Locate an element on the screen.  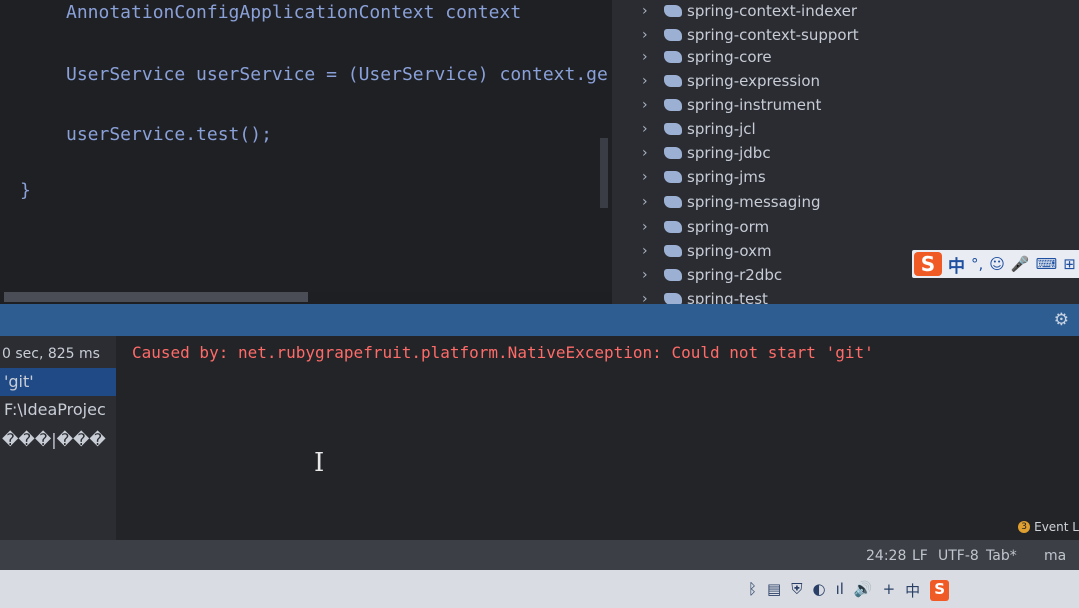
tree-item: › spring-oxm is located at coordinates (707, 251).